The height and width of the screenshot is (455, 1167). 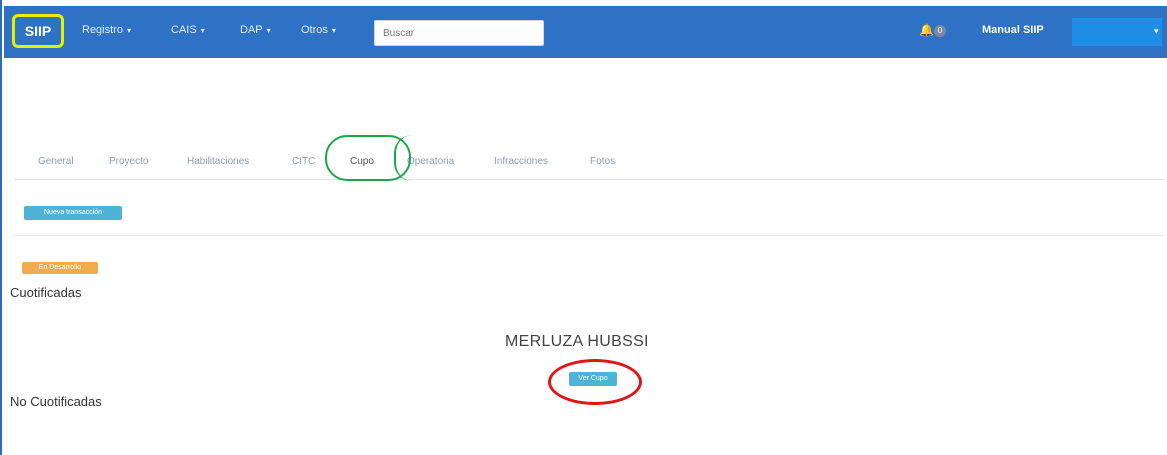 I want to click on tab-general: General, so click(x=56, y=161).